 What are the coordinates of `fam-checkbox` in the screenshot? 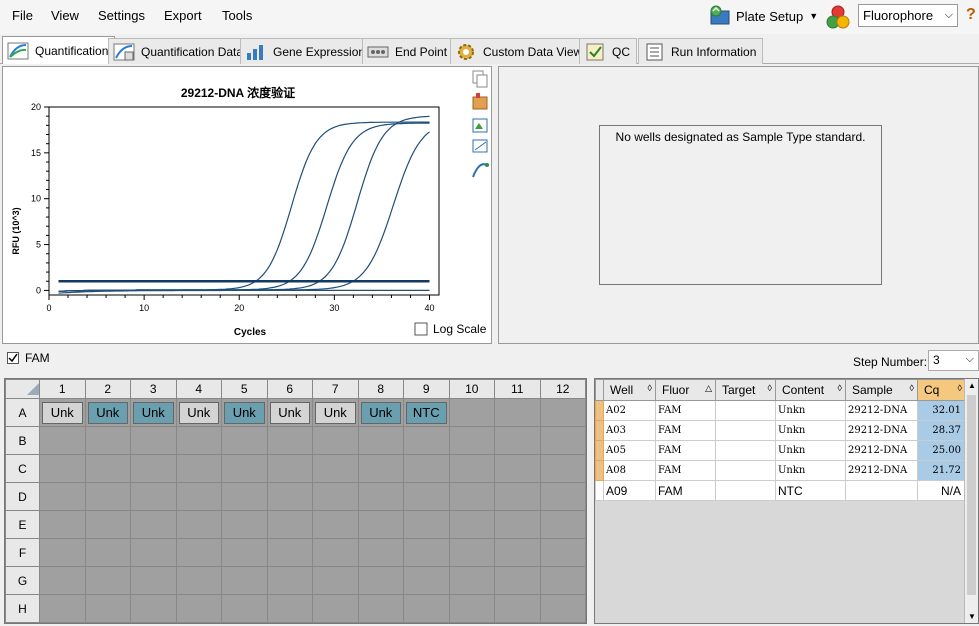 It's located at (13, 358).